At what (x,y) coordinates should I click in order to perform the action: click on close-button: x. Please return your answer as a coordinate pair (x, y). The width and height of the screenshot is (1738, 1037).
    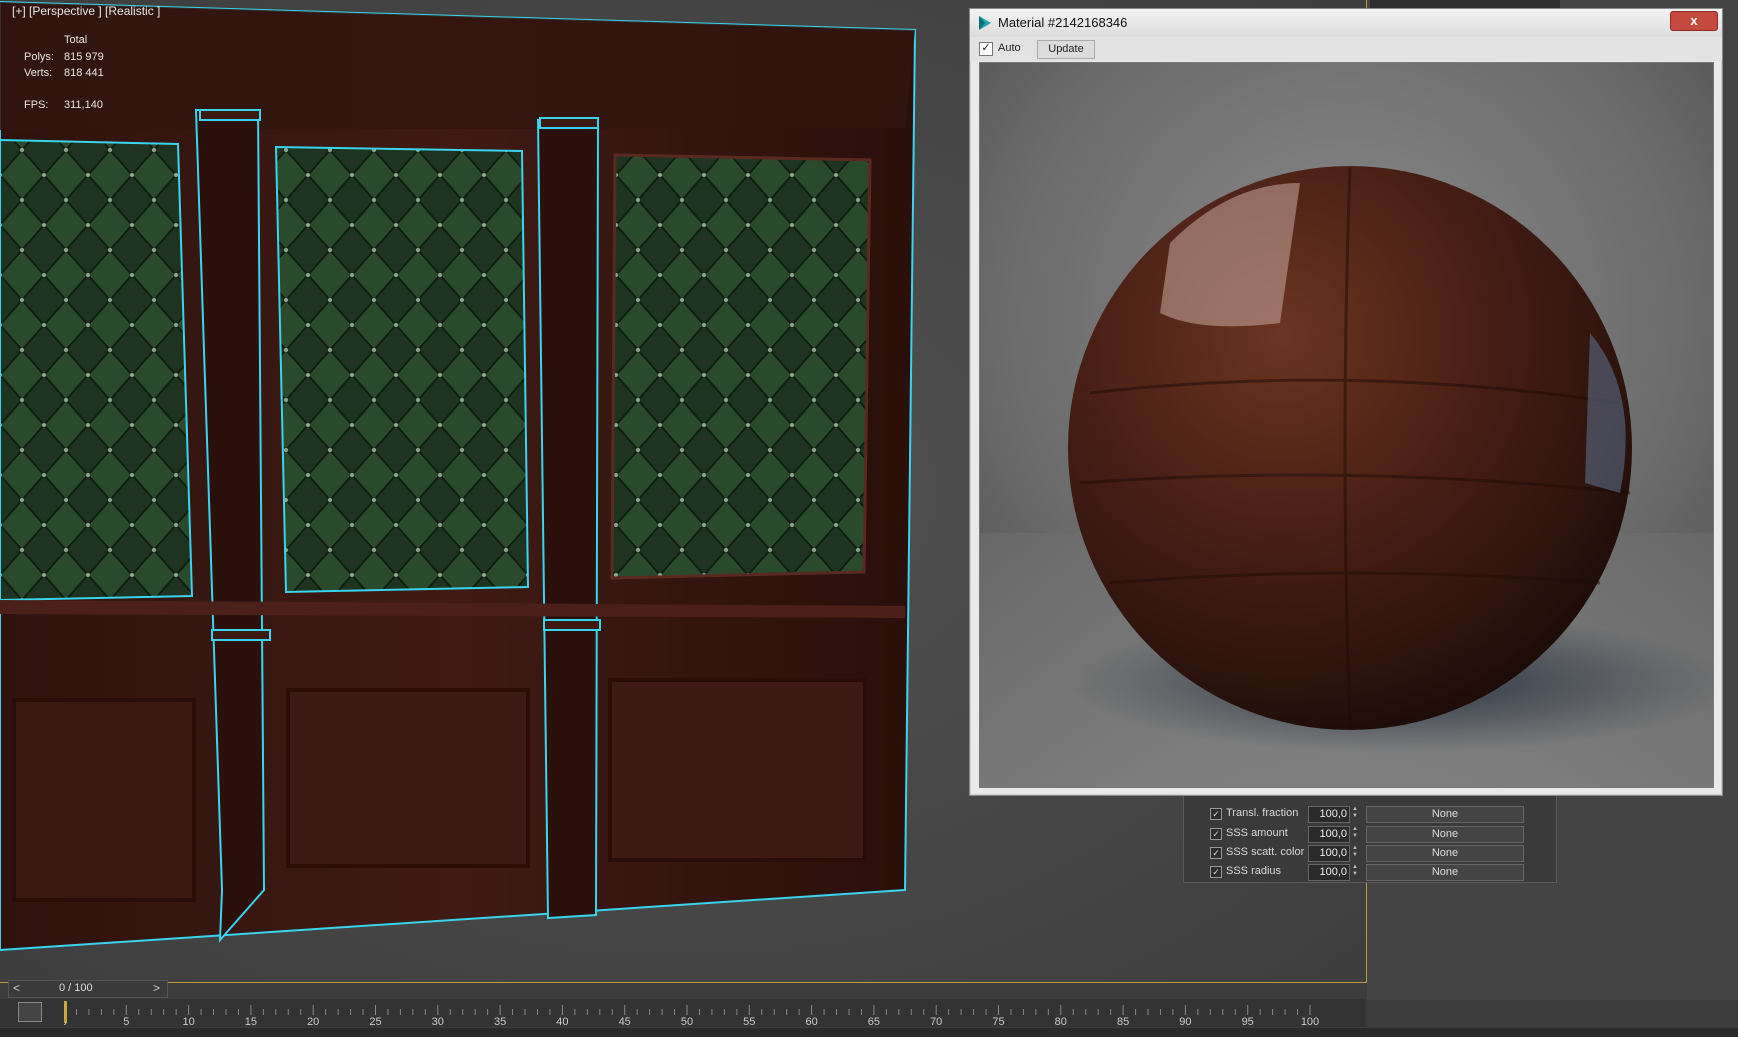
    Looking at the image, I should click on (1694, 21).